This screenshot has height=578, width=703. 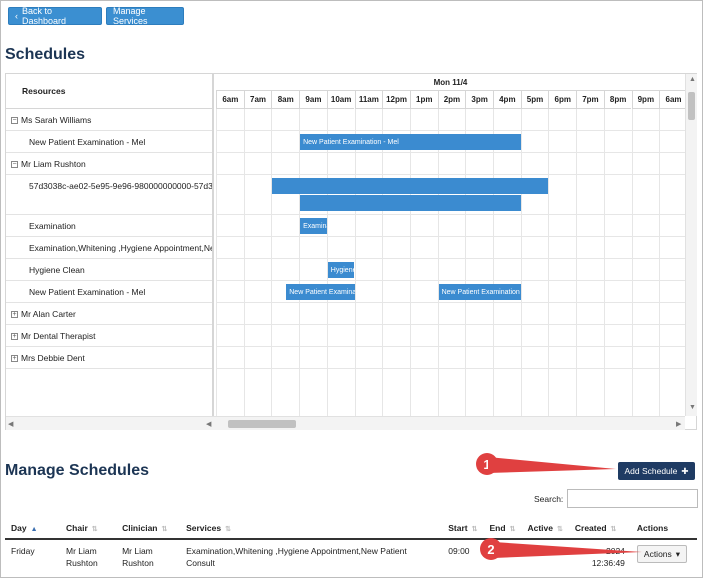 What do you see at coordinates (311, 528) in the screenshot?
I see `column-header-services: Services ⇅` at bounding box center [311, 528].